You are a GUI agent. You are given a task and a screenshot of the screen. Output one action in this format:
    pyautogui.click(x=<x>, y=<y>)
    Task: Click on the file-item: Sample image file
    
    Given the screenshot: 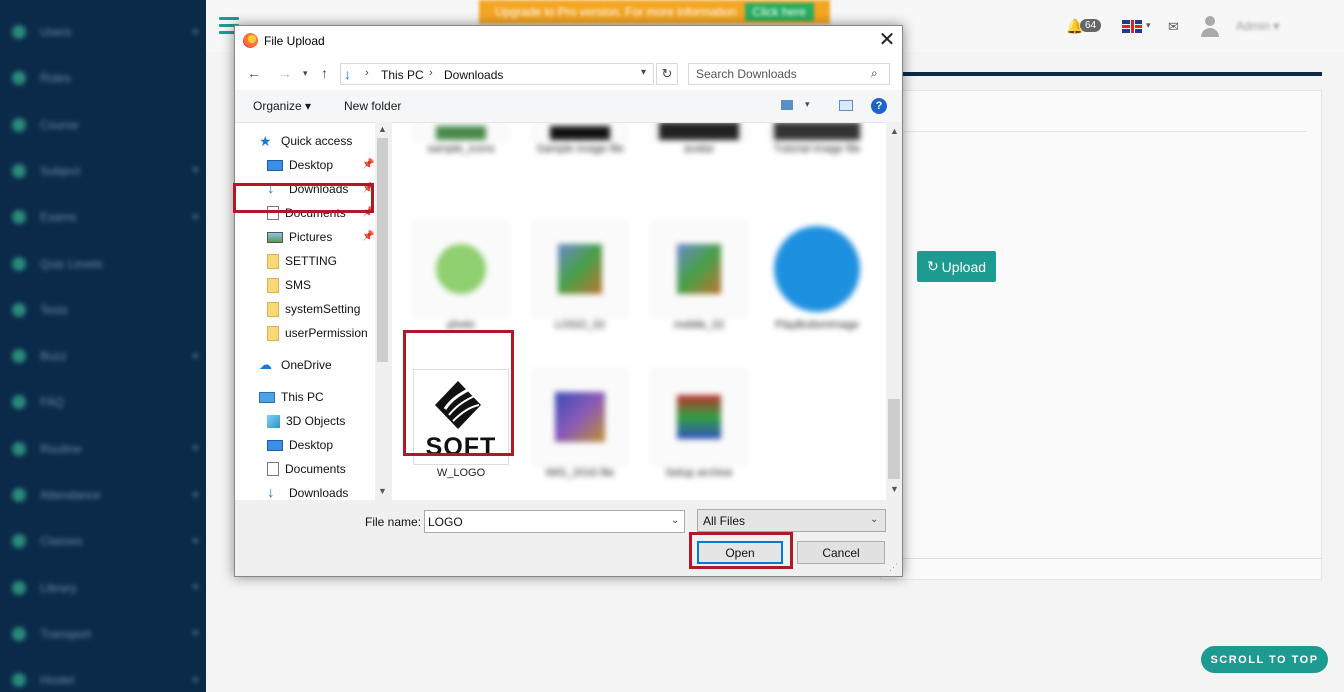 What is the action you would take?
    pyautogui.click(x=580, y=139)
    